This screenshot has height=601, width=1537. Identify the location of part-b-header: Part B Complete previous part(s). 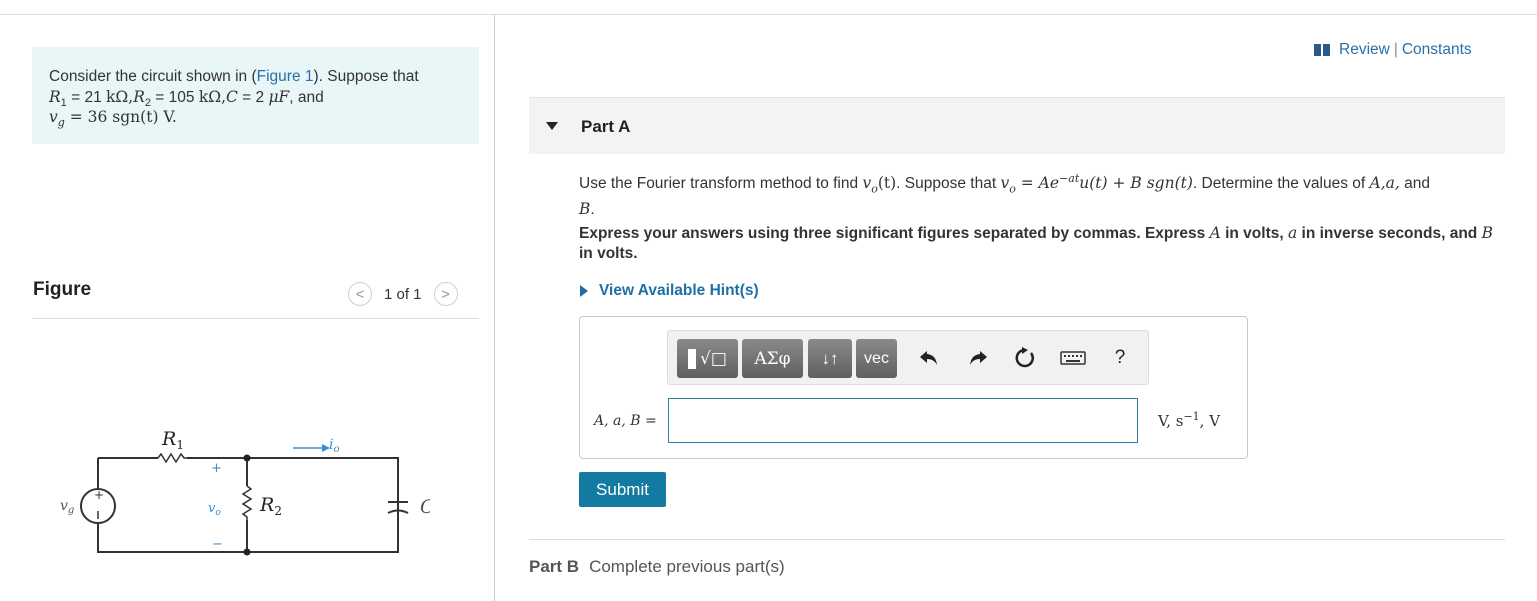
(657, 567).